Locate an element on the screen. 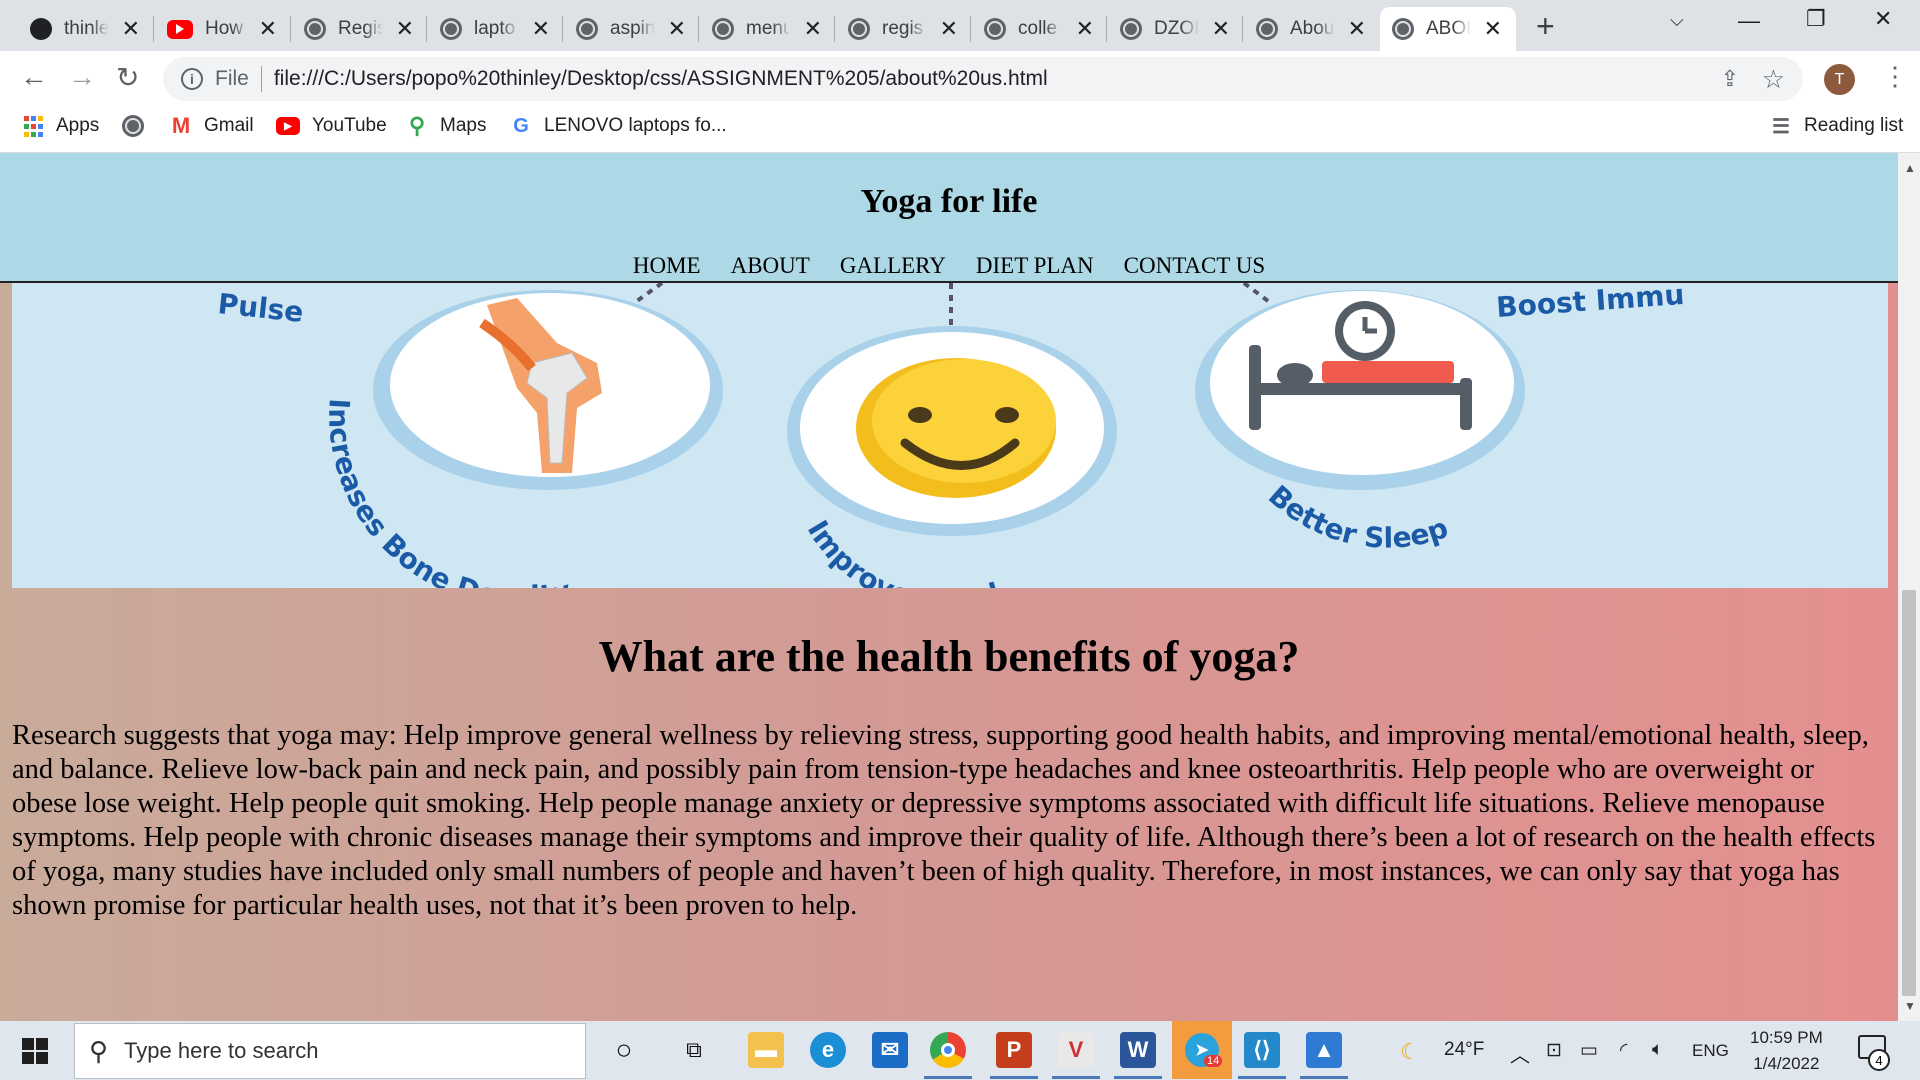 This screenshot has width=1920, height=1080. forward-arrow-icon: → is located at coordinates (82, 77).